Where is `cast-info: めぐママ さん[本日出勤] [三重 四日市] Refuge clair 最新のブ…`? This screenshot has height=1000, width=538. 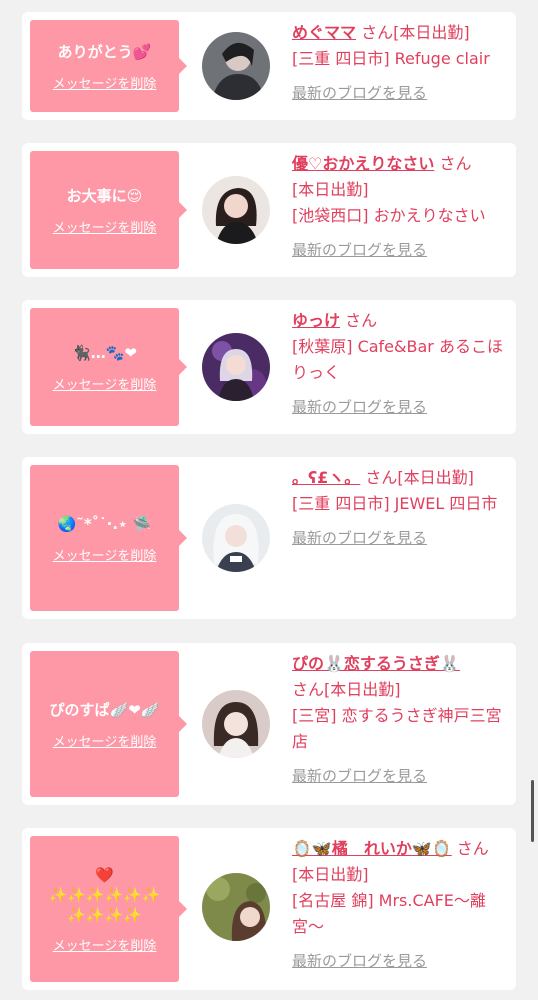 cast-info: めぐママ さん[本日出勤] [三重 四日市] Refuge clair 最新のブ… is located at coordinates (400, 63).